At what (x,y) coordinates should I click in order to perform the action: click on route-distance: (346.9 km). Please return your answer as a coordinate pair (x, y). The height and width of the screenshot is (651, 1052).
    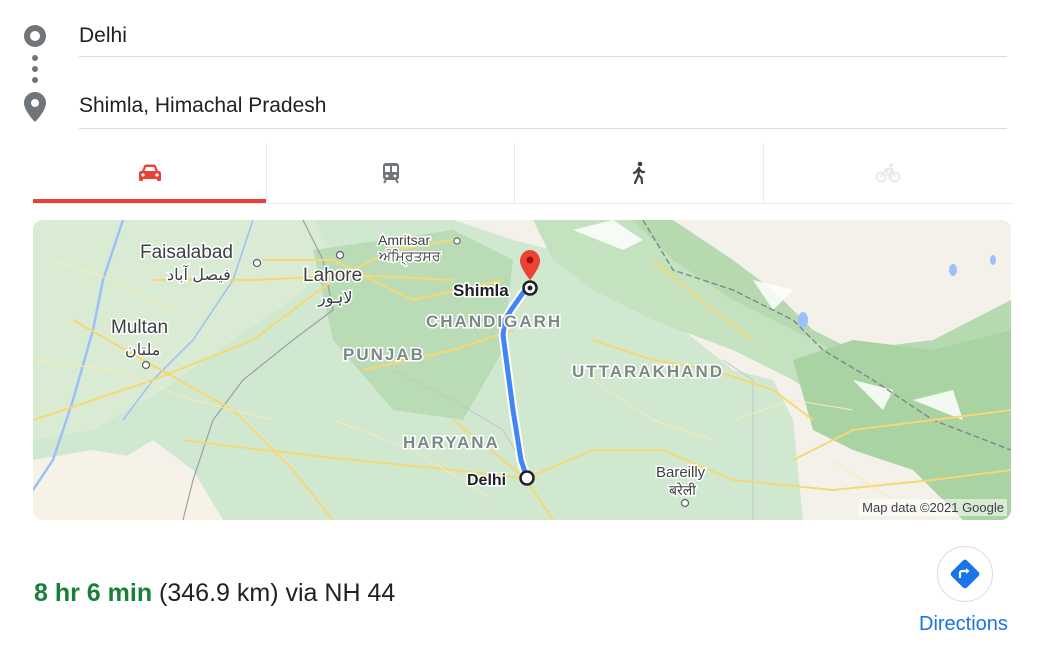
    Looking at the image, I should click on (219, 593).